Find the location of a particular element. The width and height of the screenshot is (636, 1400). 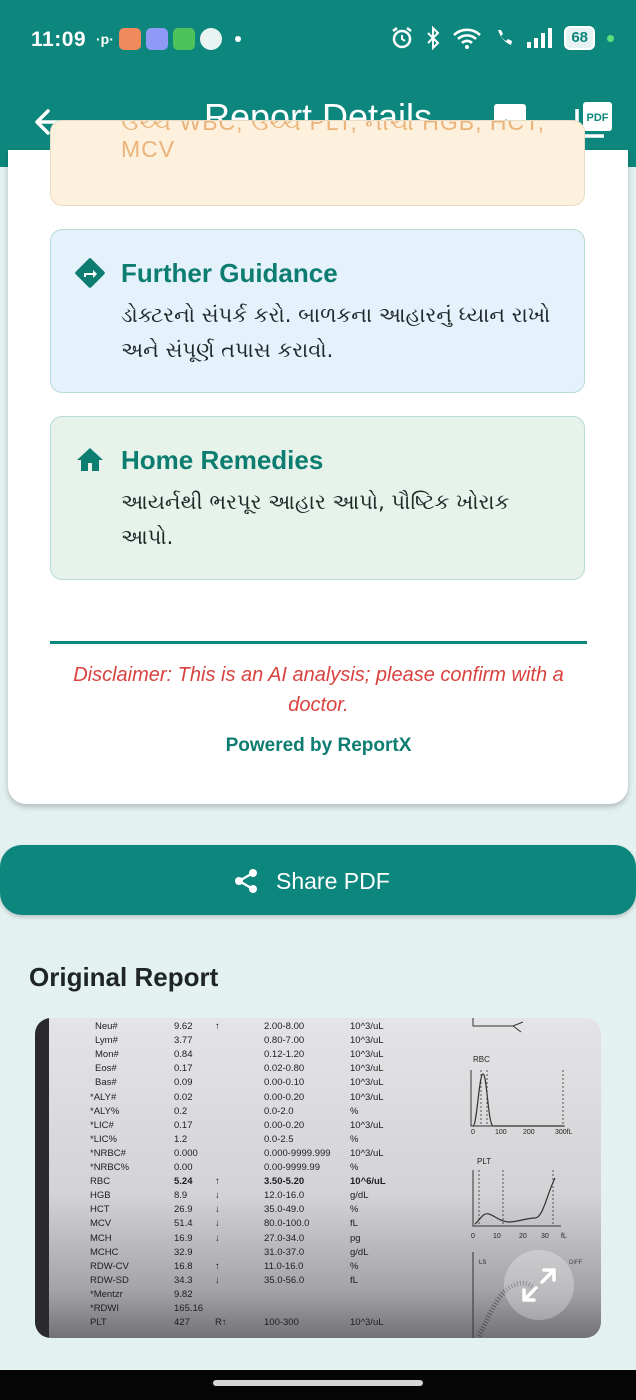

report-cell-range: 0.12-1.20 is located at coordinates (284, 1055).